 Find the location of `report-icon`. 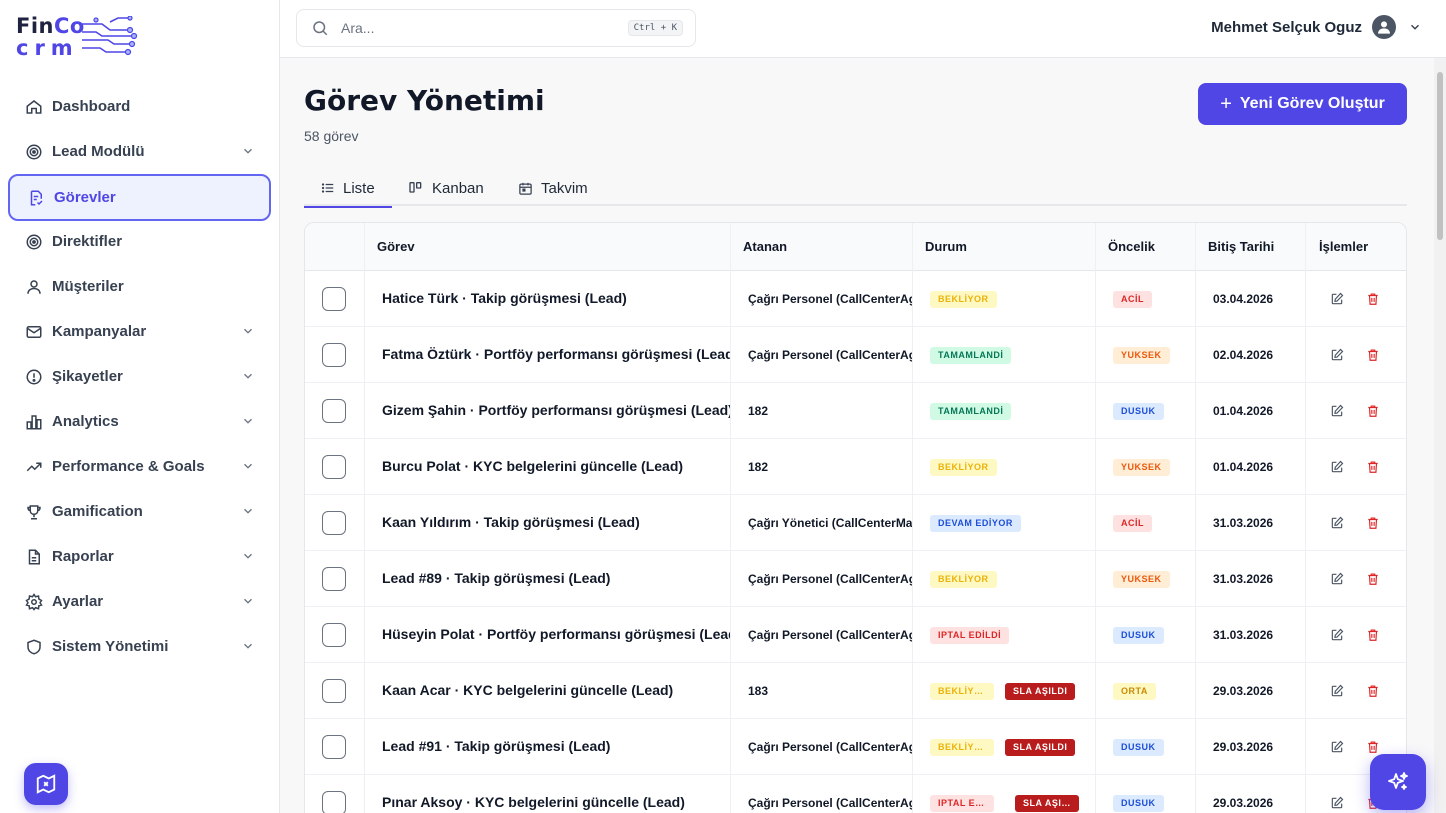

report-icon is located at coordinates (34, 557).